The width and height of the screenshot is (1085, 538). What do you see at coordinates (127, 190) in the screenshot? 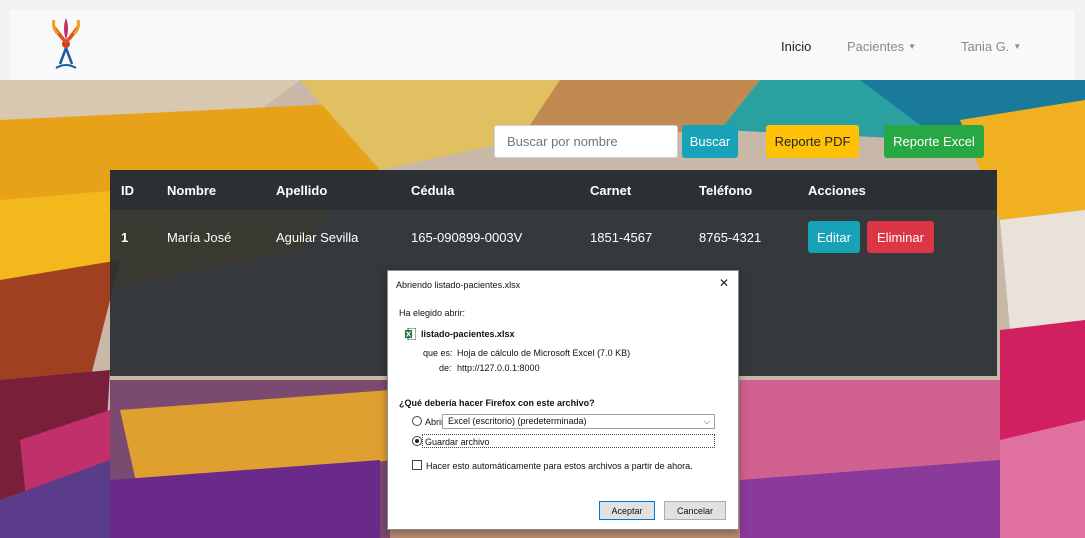
I see `header-id: ID` at bounding box center [127, 190].